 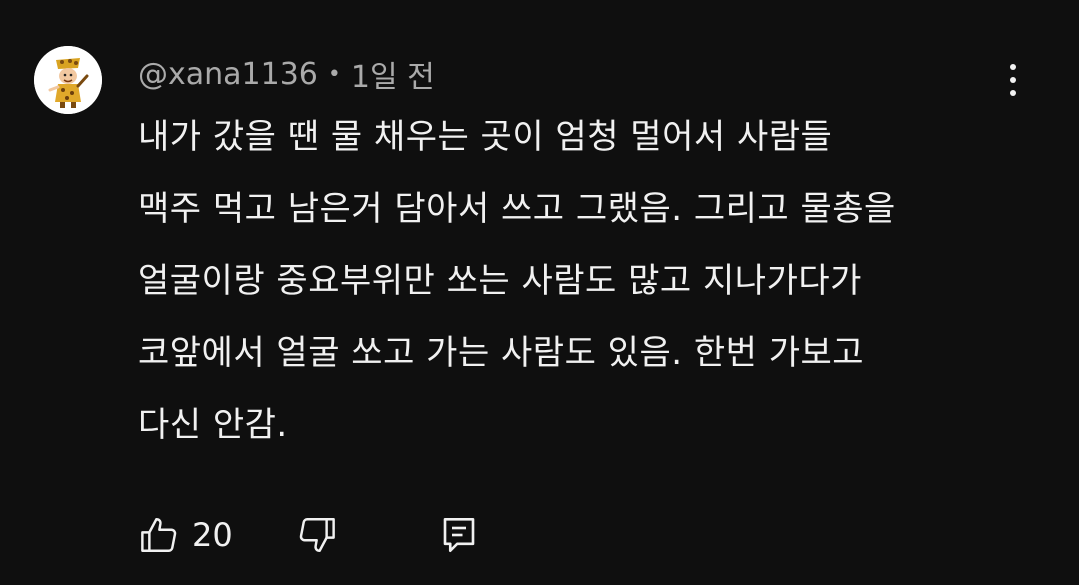 What do you see at coordinates (185, 535) in the screenshot?
I see `like-button: 20` at bounding box center [185, 535].